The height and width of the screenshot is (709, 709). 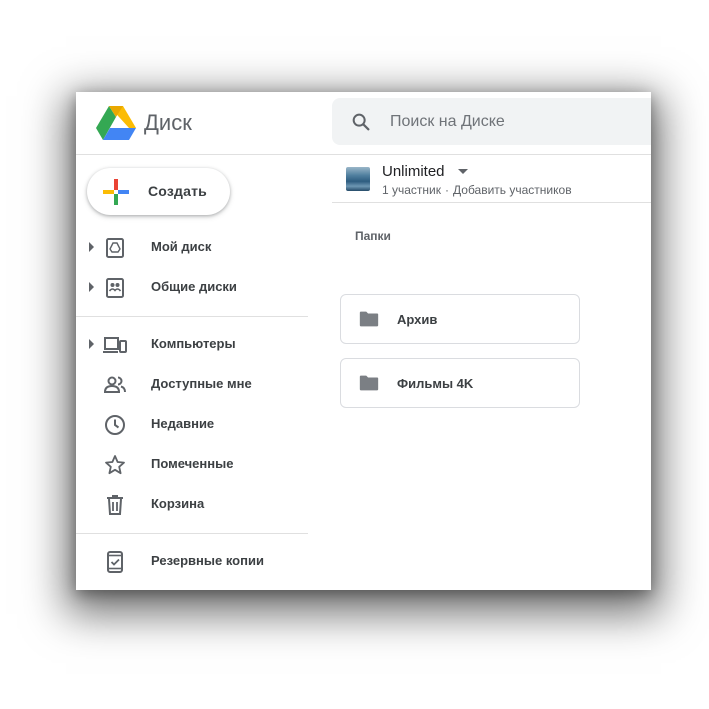 I want to click on sidebar-item-my-drive: Мой диск, so click(x=192, y=247).